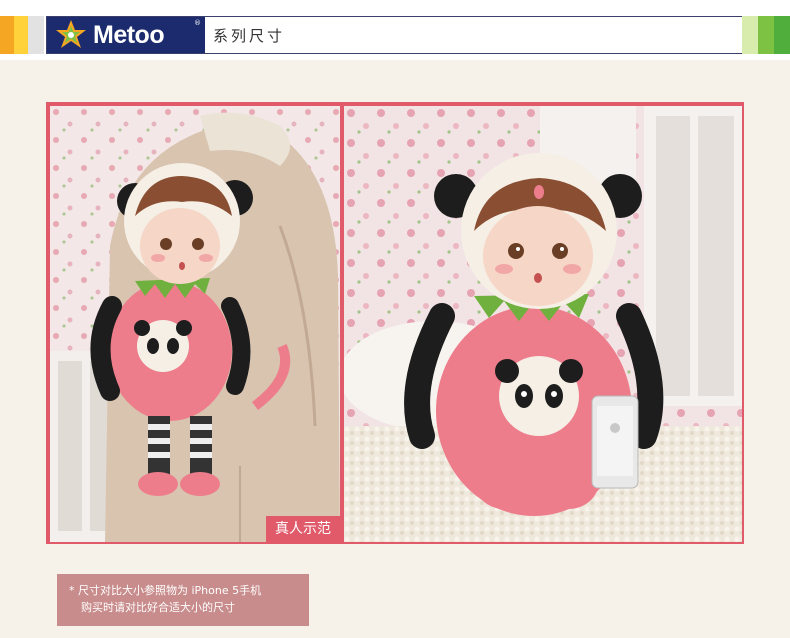 The width and height of the screenshot is (790, 638). What do you see at coordinates (129, 34) in the screenshot?
I see `logo-text: Metoo` at bounding box center [129, 34].